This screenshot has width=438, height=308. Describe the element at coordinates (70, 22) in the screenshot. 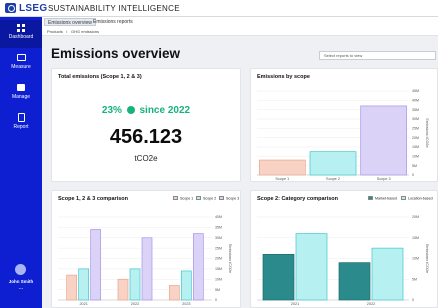

I see `tab-emissions-overview: Emissions overview` at that location.